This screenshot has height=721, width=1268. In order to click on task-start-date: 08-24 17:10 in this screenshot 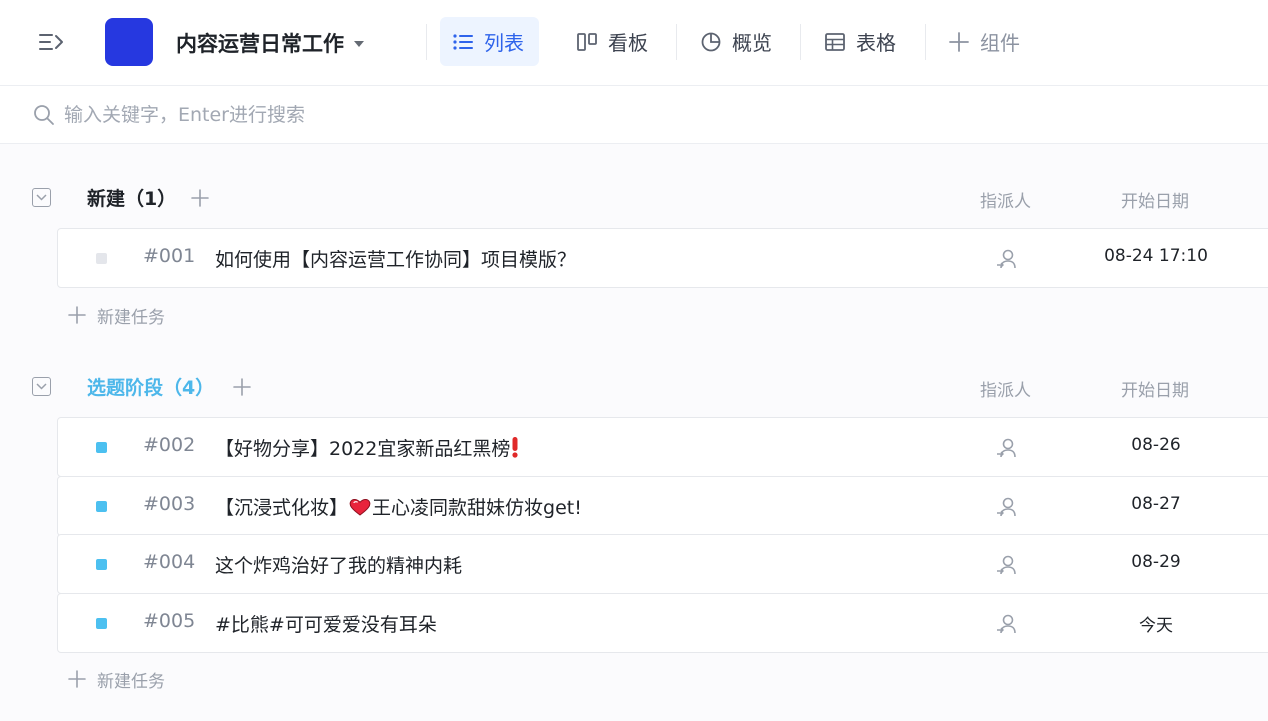, I will do `click(1156, 256)`.